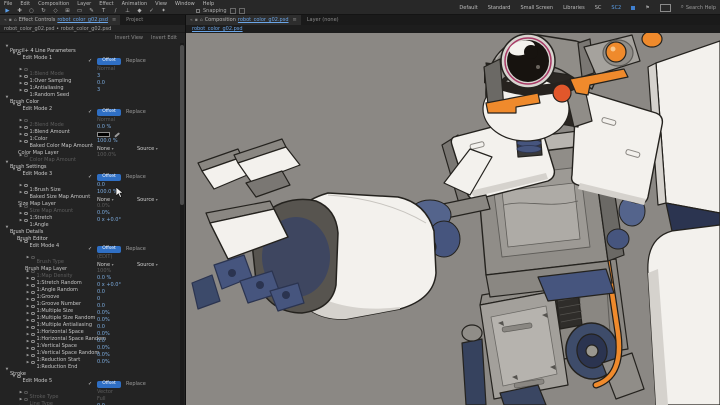  What do you see at coordinates (90, 85) in the screenshot?
I see `param-row: ▶1:Antialiasing 0.0` at bounding box center [90, 85].